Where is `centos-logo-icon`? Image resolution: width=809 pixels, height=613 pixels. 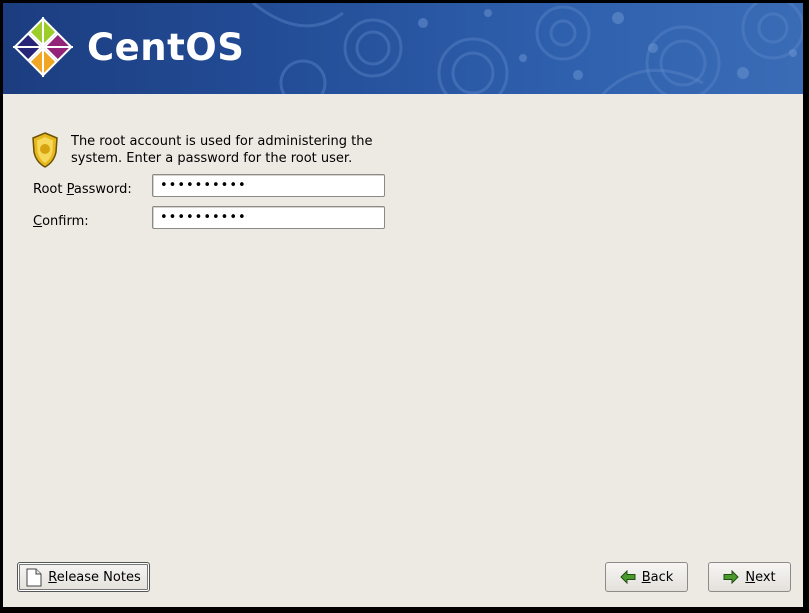
centos-logo-icon is located at coordinates (43, 47).